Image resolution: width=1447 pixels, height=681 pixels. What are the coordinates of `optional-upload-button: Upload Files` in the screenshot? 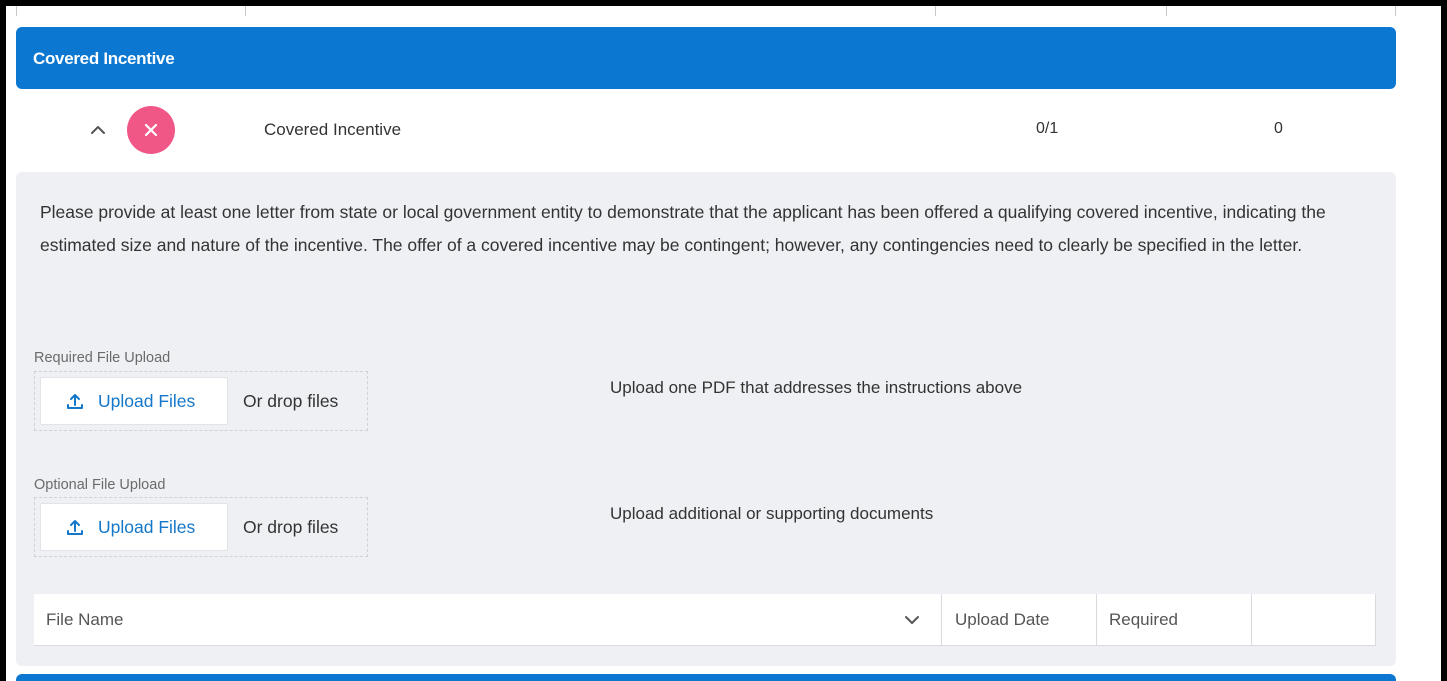 It's located at (134, 527).